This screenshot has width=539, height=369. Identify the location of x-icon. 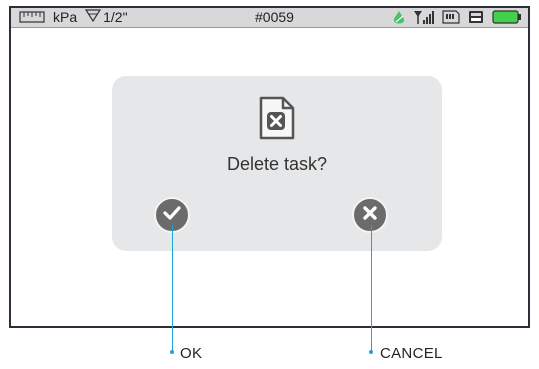
(370, 215).